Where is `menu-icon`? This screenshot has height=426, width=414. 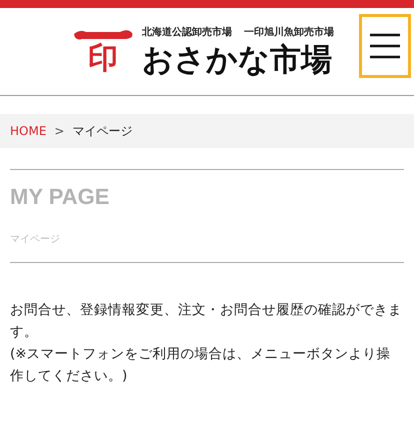
menu-icon is located at coordinates (385, 45).